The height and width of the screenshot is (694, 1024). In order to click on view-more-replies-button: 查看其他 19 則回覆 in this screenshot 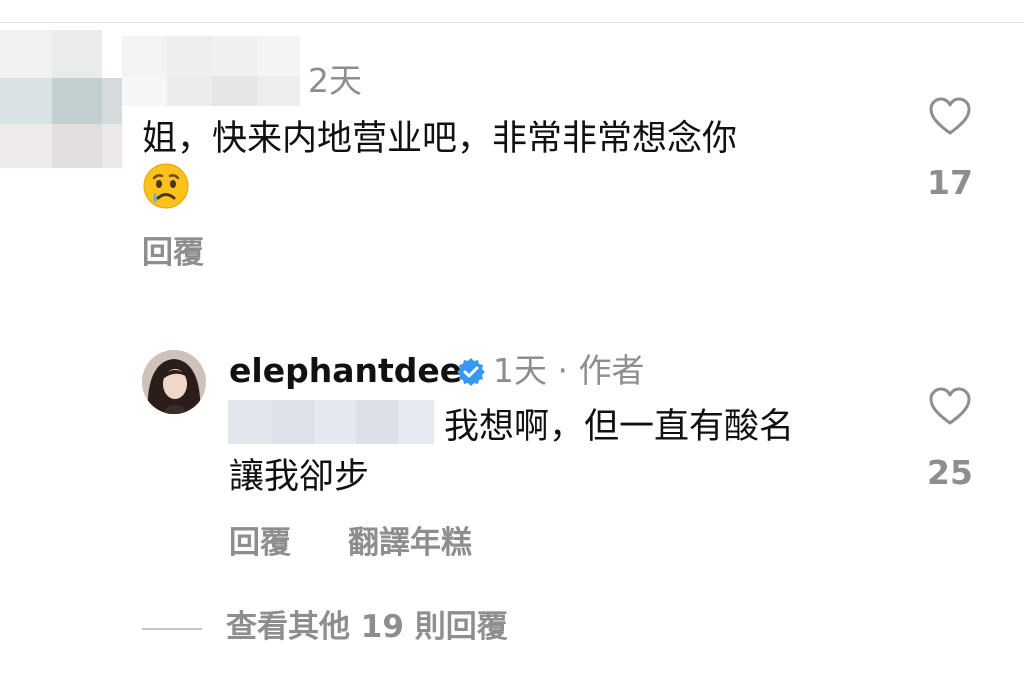, I will do `click(367, 627)`.